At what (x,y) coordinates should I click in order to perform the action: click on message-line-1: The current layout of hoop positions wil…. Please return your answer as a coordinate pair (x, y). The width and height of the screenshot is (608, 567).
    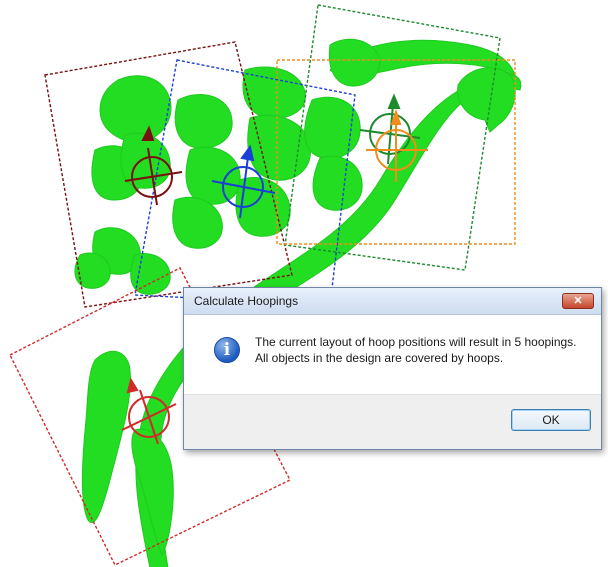
    Looking at the image, I should click on (416, 342).